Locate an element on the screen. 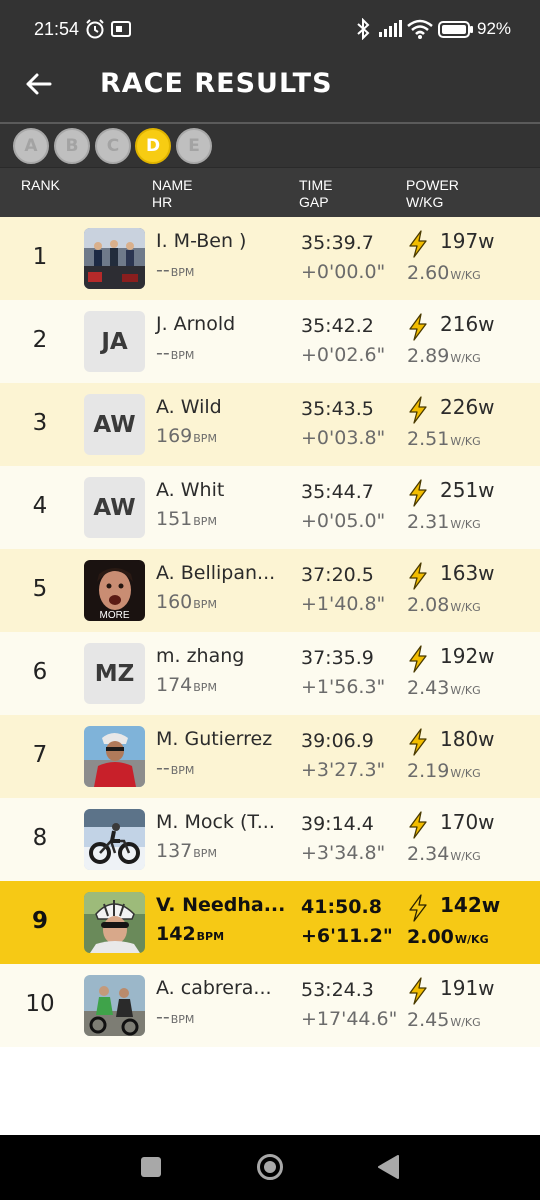 Image resolution: width=540 pixels, height=1200 pixels. power-watts: 192w is located at coordinates (467, 656).